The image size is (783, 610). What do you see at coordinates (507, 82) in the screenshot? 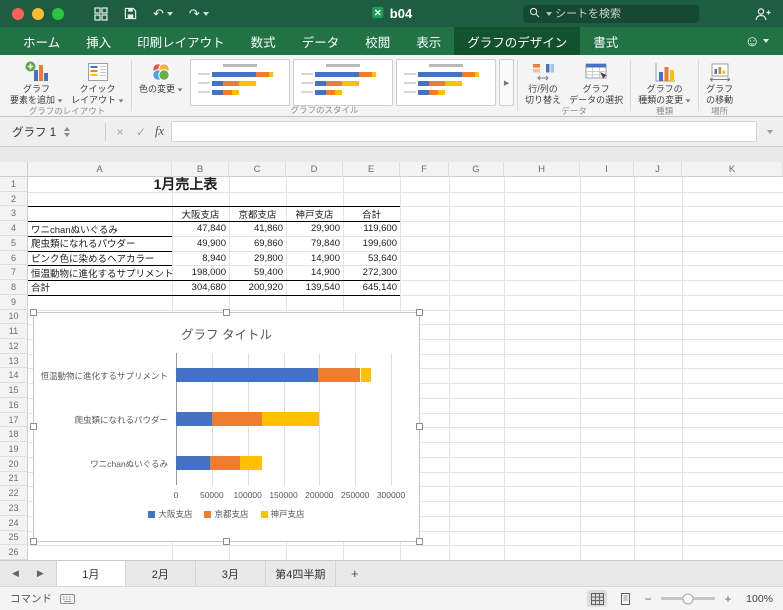
I see `gallery-more-button: ▶` at bounding box center [507, 82].